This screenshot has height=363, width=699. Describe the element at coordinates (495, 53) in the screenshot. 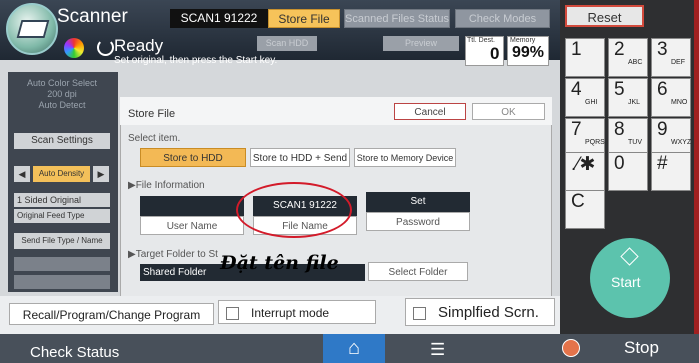

I see `total-destinations-value: 0` at that location.